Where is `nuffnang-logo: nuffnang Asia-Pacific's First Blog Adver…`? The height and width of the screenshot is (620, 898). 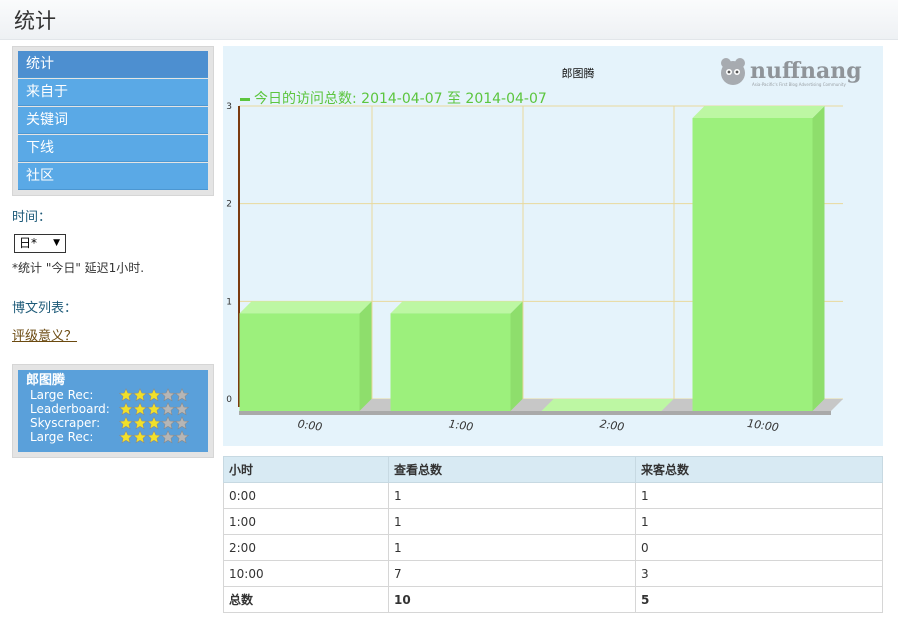 nuffnang-logo: nuffnang Asia-Pacific's First Blog Adver… is located at coordinates (796, 73).